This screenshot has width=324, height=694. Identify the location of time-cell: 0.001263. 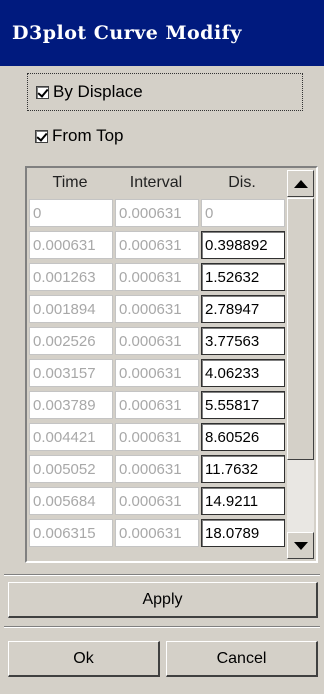
(71, 277).